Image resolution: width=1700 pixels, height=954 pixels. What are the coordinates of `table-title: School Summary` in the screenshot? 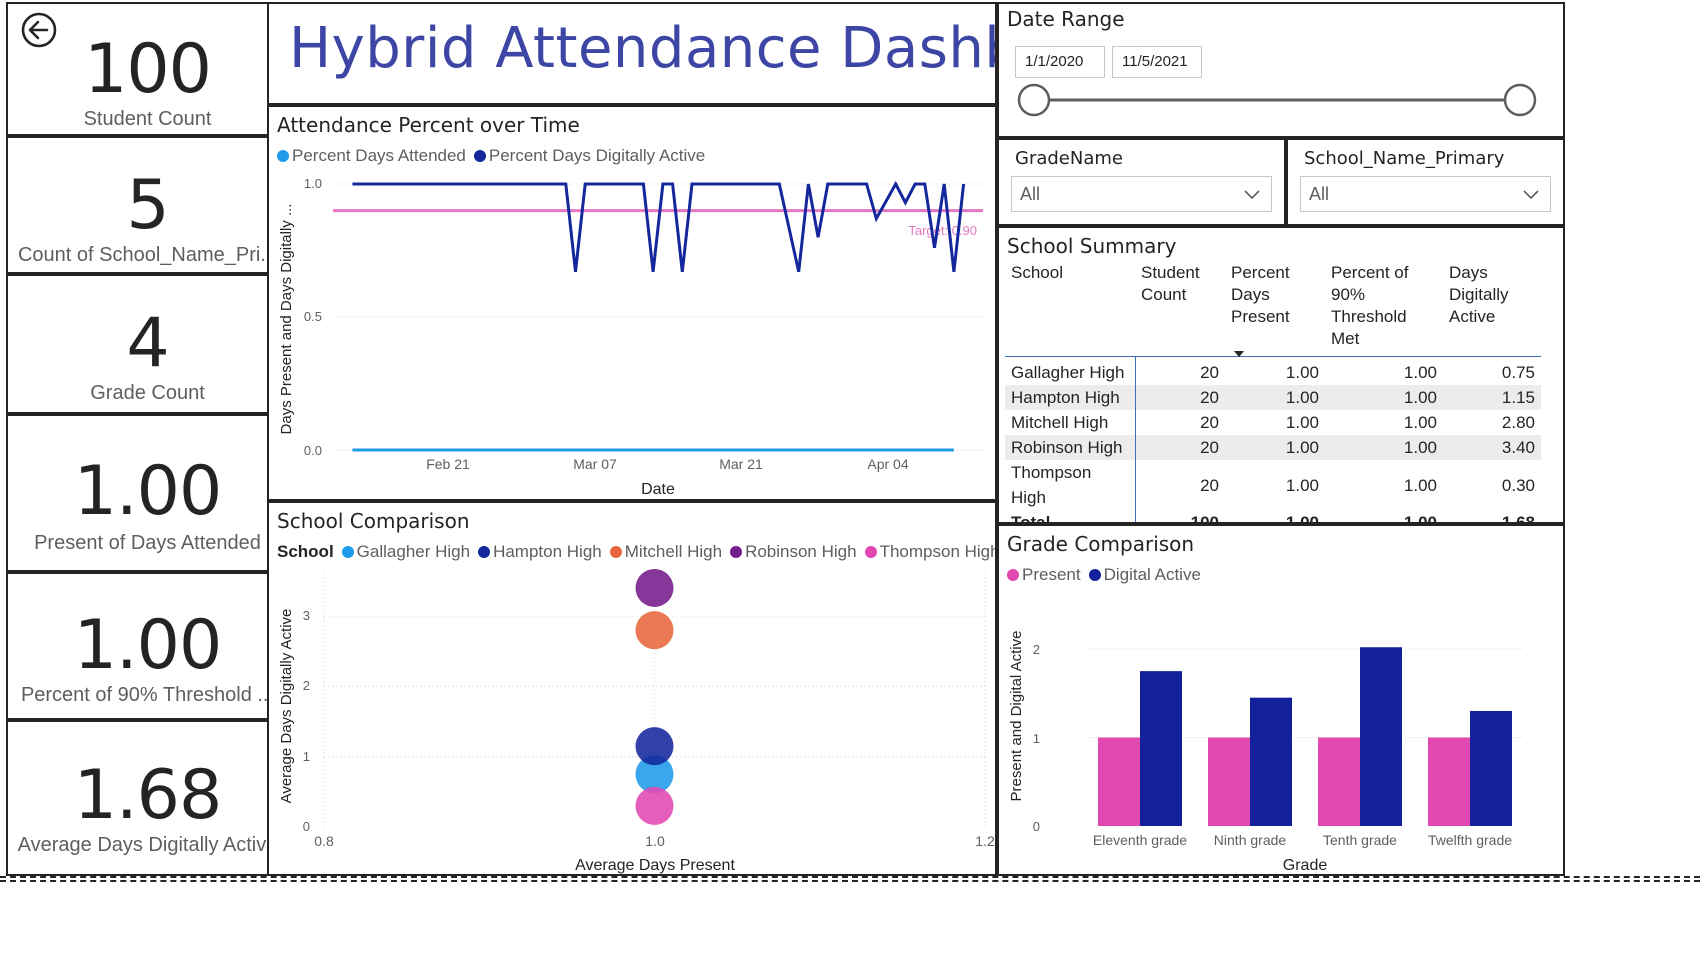 It's located at (1092, 246).